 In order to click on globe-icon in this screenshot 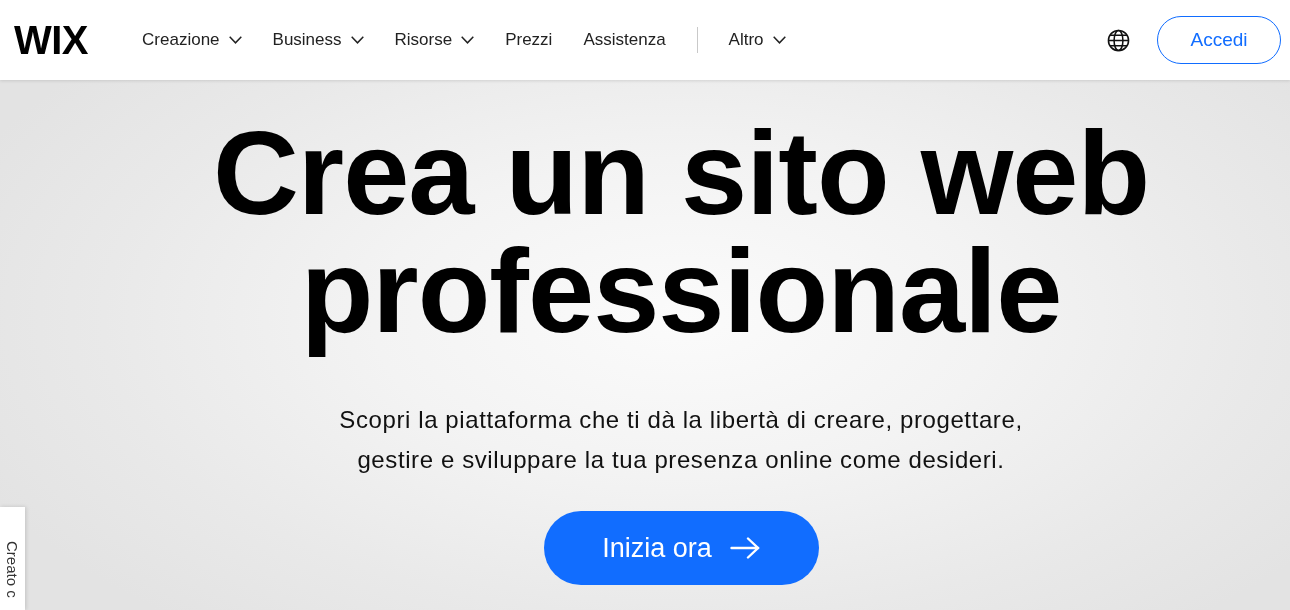, I will do `click(1118, 40)`.